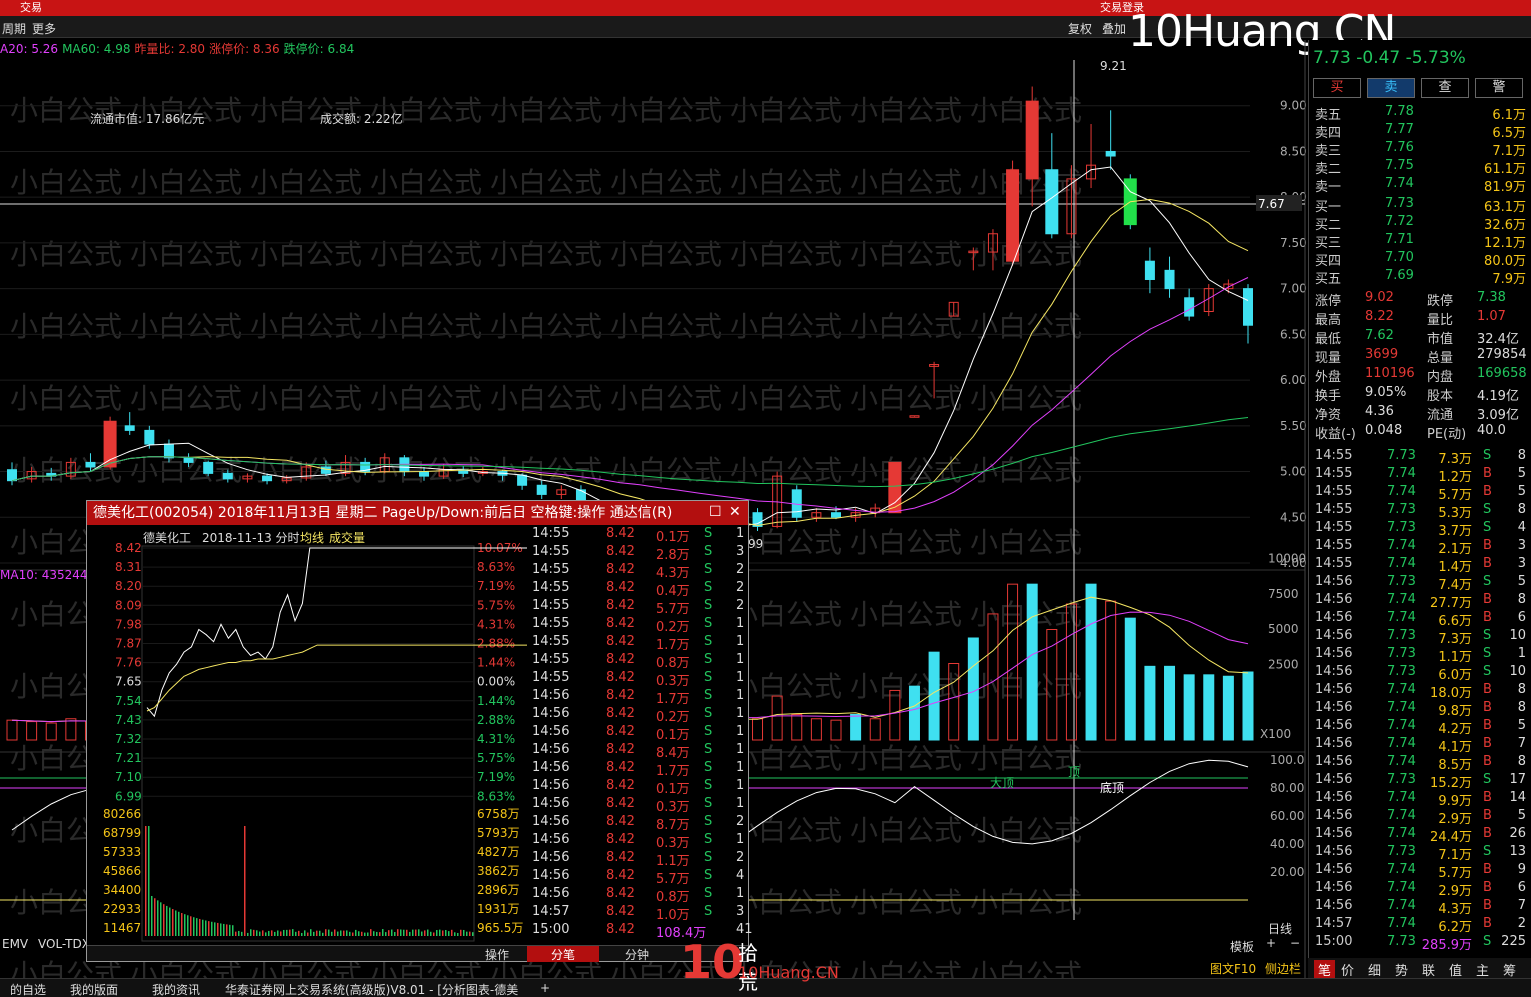 The image size is (1531, 997). What do you see at coordinates (44, 28) in the screenshot?
I see `more-button: 更多` at bounding box center [44, 28].